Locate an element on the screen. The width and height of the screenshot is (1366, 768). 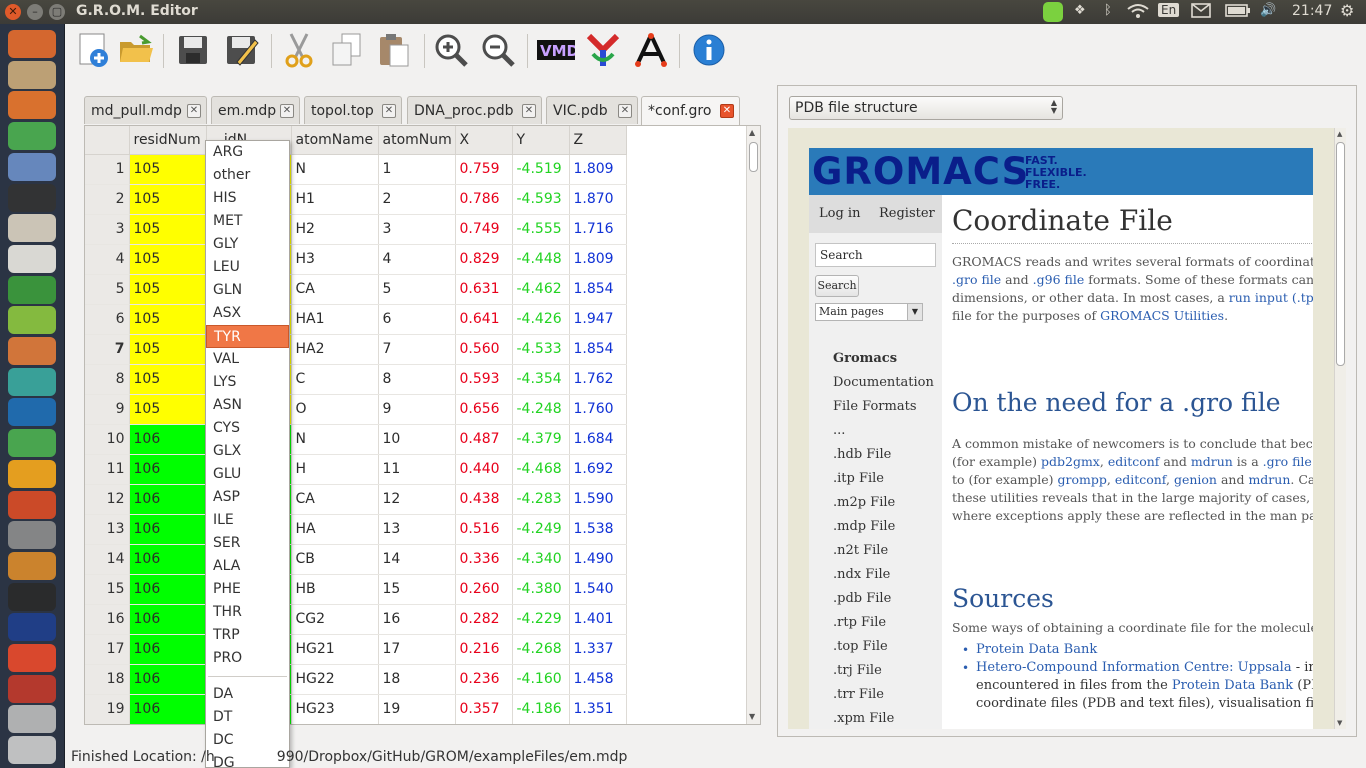
row-number: 6 is located at coordinates (107, 319).